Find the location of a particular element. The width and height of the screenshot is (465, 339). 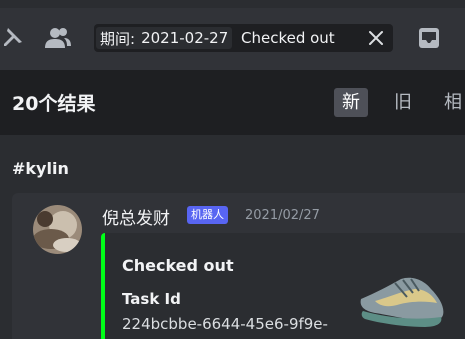

sort-relevant-tab: 相 is located at coordinates (450, 102).